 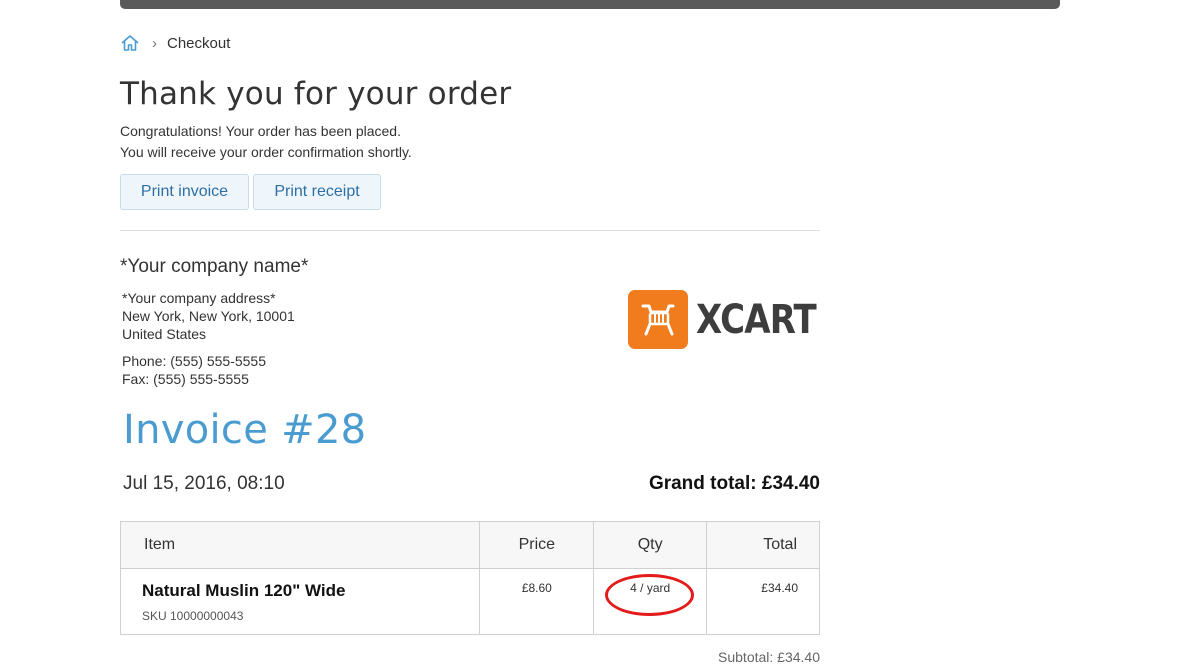 I want to click on breadcrumb-current: Checkout, so click(x=199, y=43).